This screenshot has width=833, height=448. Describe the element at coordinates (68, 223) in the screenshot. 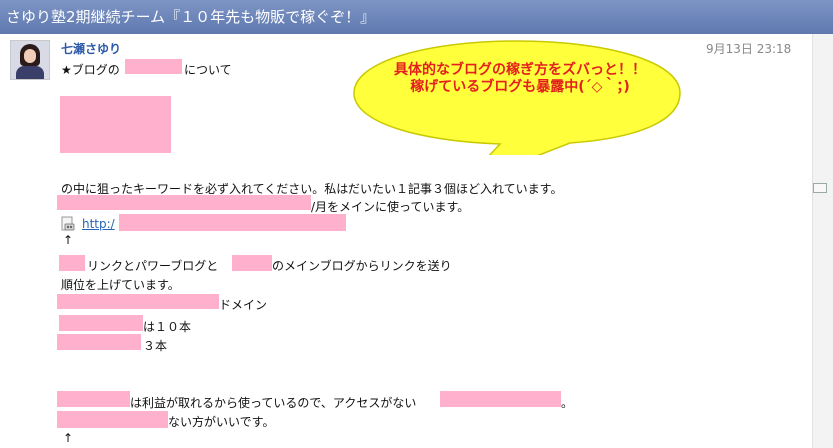

I see `link-icon` at that location.